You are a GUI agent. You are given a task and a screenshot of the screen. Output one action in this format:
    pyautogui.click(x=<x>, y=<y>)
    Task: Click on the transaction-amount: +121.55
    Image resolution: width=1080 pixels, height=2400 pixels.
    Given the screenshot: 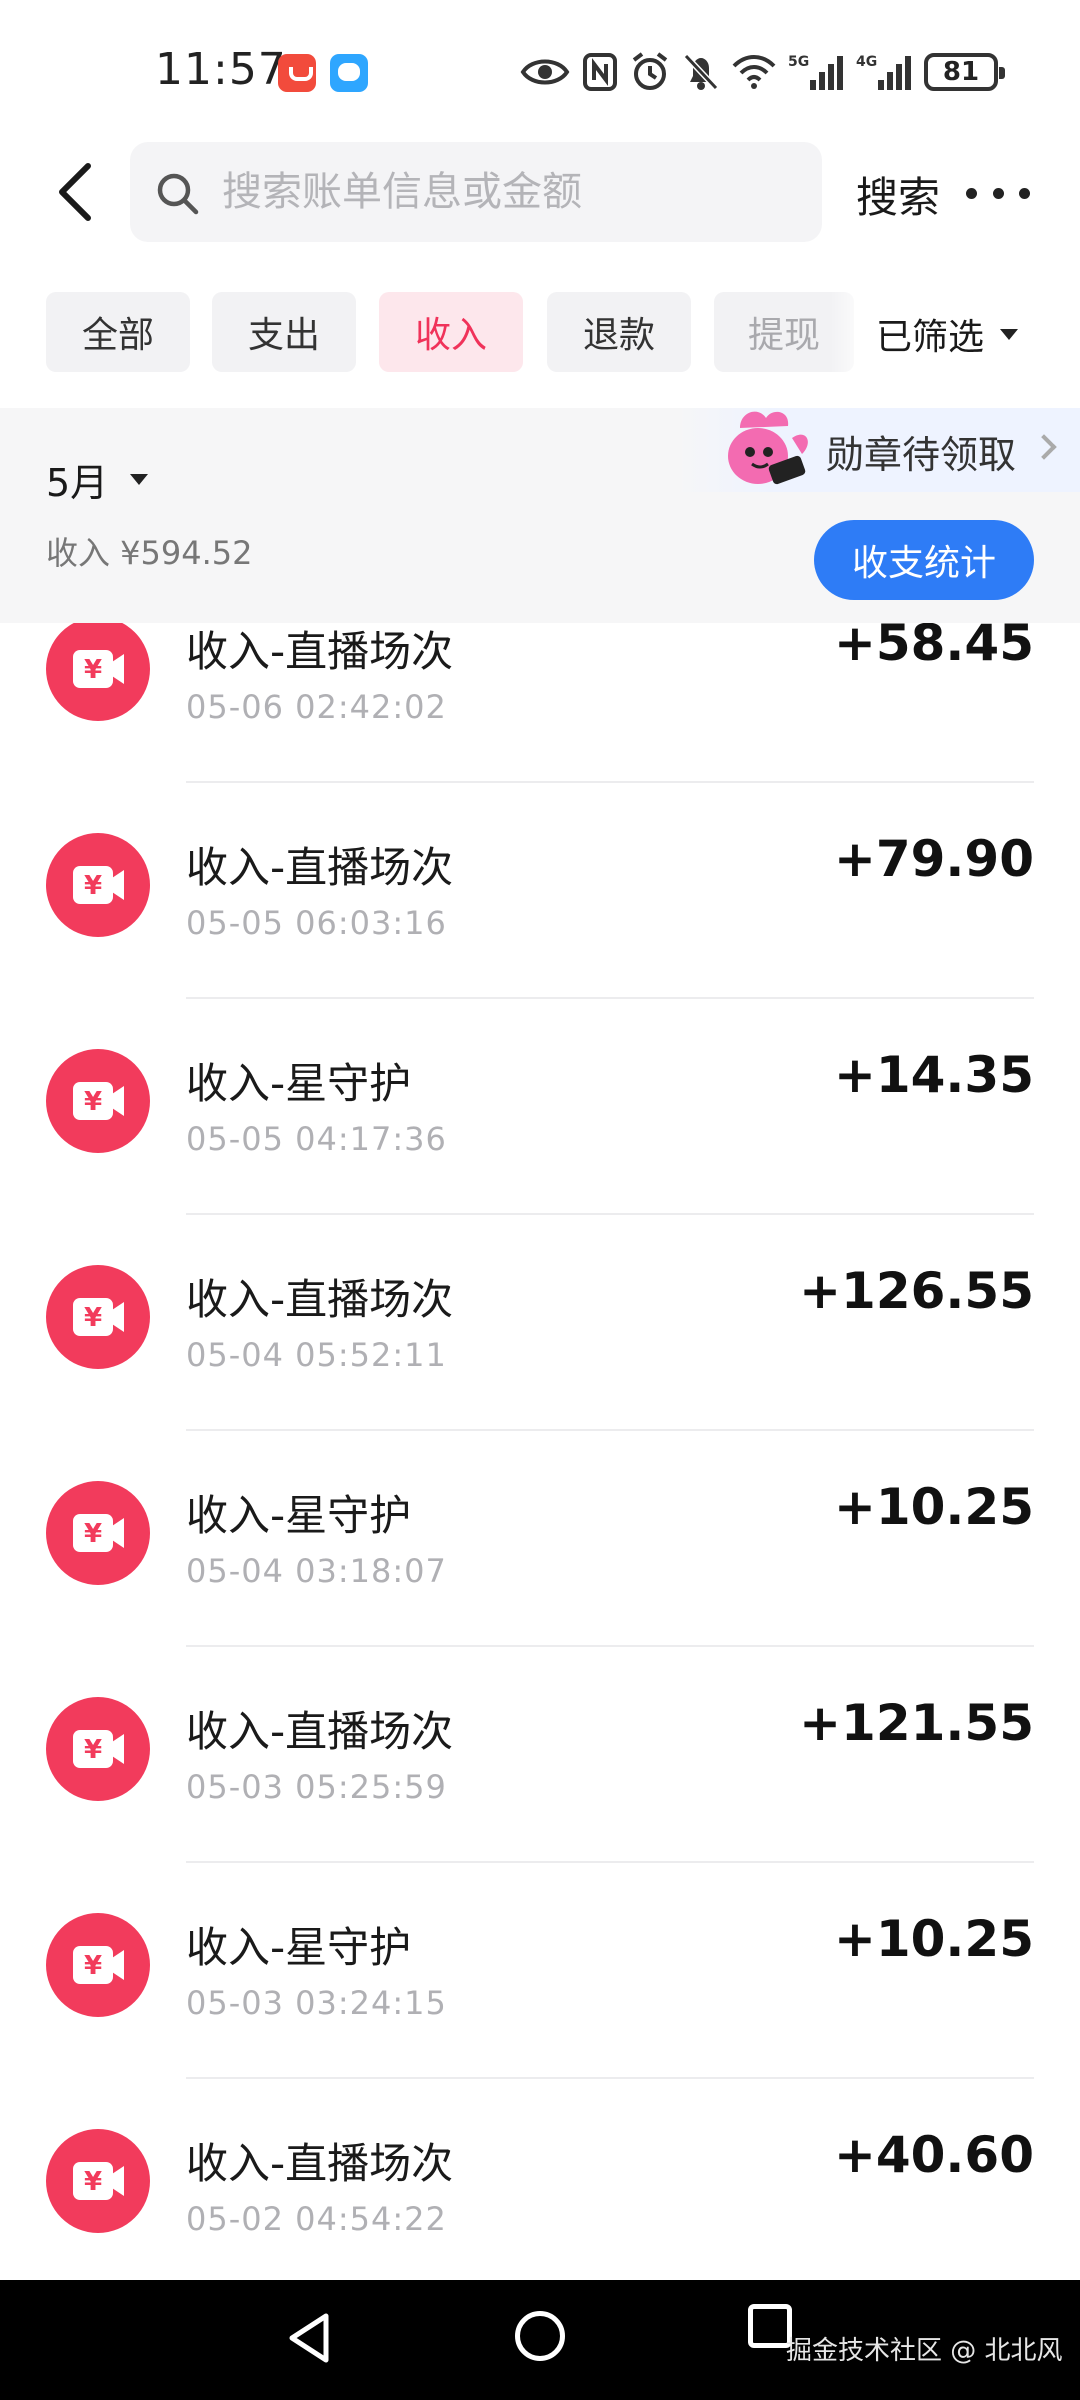 What is the action you would take?
    pyautogui.click(x=916, y=1723)
    